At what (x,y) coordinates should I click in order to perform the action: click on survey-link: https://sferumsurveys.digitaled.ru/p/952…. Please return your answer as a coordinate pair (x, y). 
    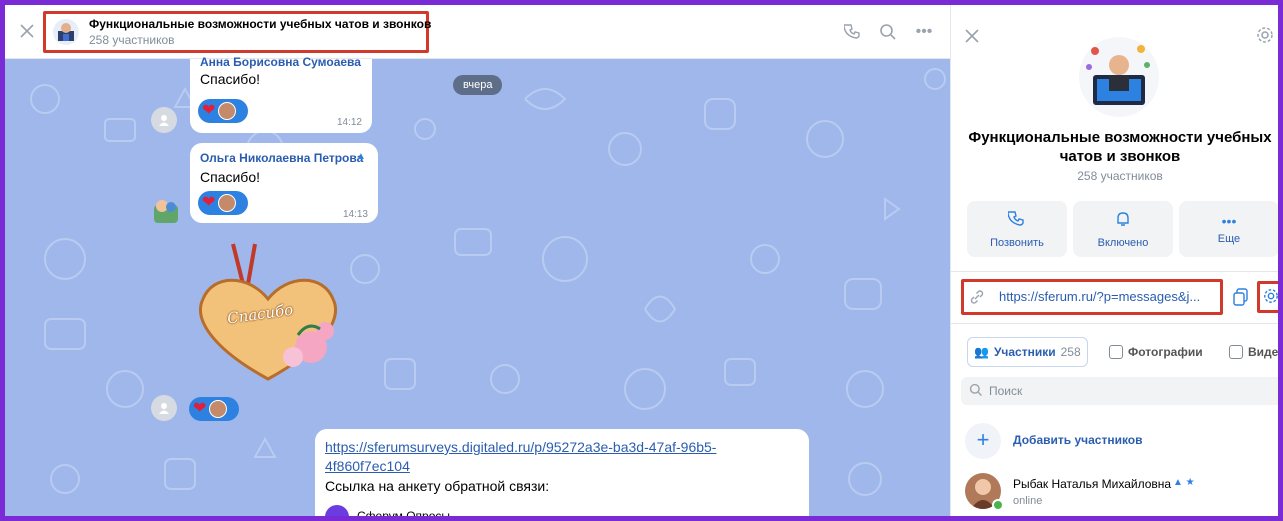
    Looking at the image, I should click on (520, 447).